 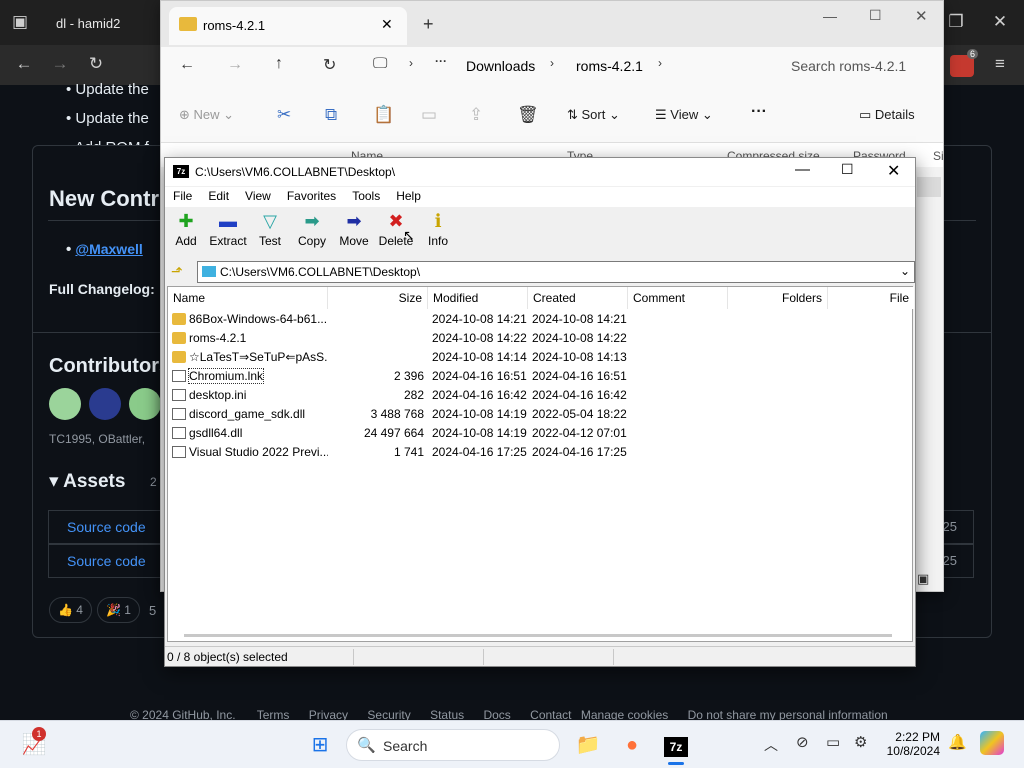 What do you see at coordinates (182, 196) in the screenshot?
I see `menu-file: File` at bounding box center [182, 196].